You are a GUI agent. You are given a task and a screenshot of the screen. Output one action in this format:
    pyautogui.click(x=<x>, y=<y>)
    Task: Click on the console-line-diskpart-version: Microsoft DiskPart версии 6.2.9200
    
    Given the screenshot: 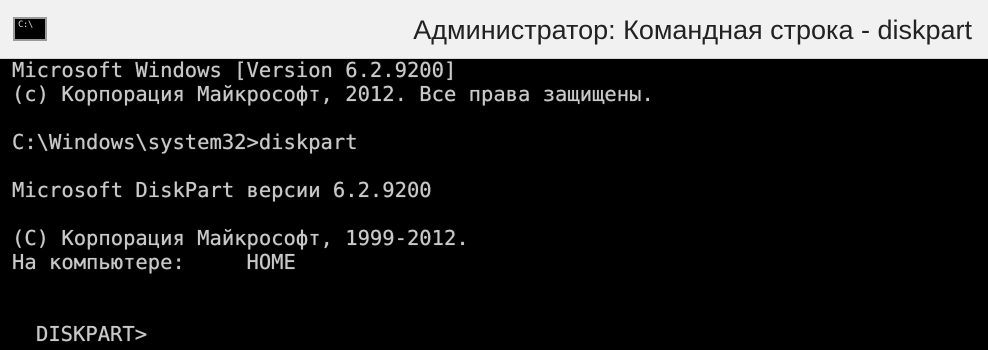 What is the action you would take?
    pyautogui.click(x=222, y=190)
    